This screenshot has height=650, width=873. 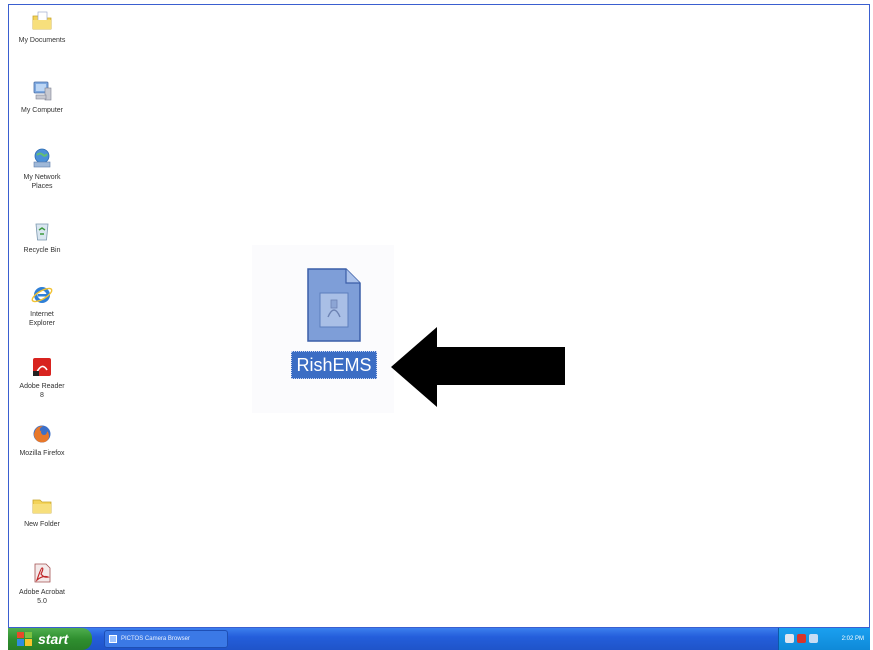 I want to click on desktop-icon-recycle-bin: Recycle Bin, so click(x=42, y=237).